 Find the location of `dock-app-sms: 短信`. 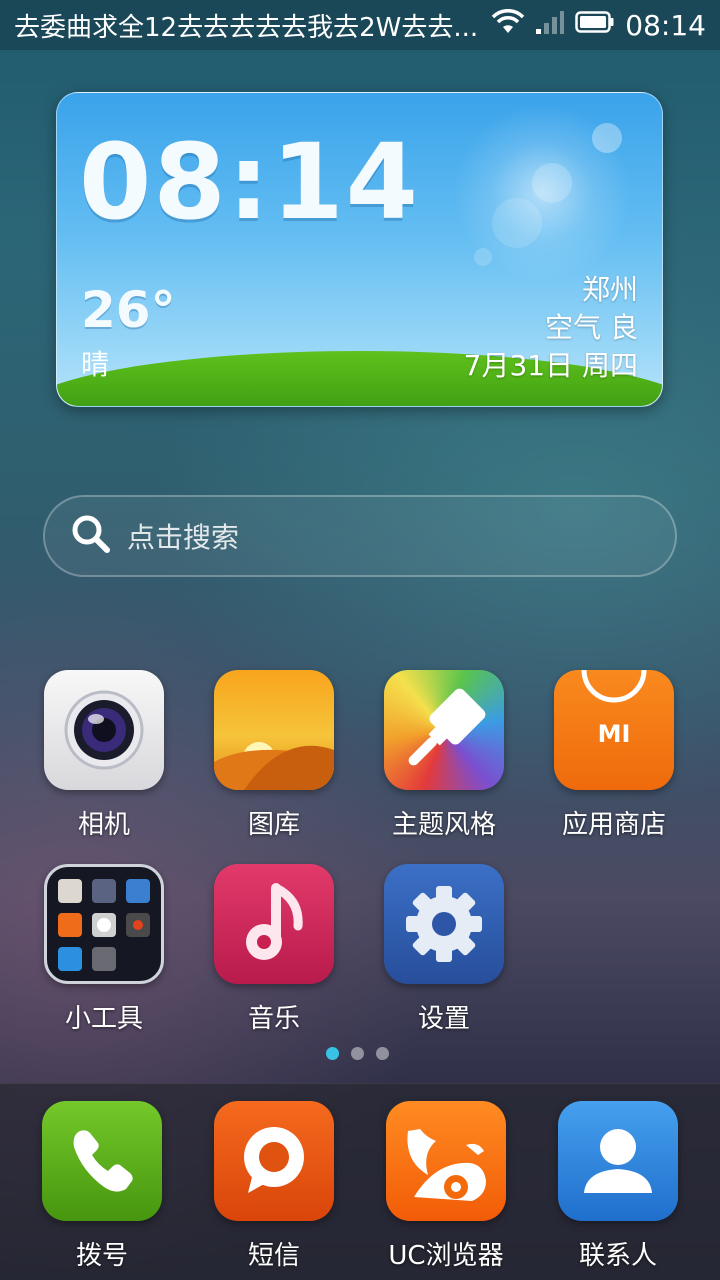

dock-app-sms: 短信 is located at coordinates (274, 1186).